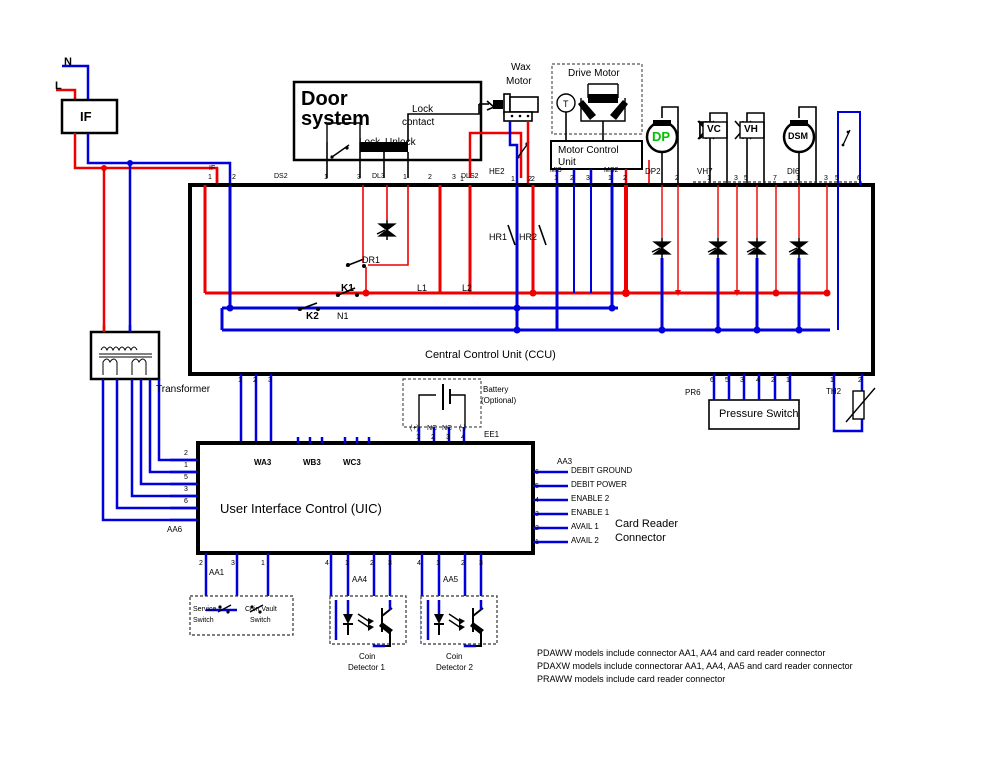 The width and height of the screenshot is (990, 765). Describe the element at coordinates (566, 104) in the screenshot. I see `tacho-symbol-label: T` at that location.